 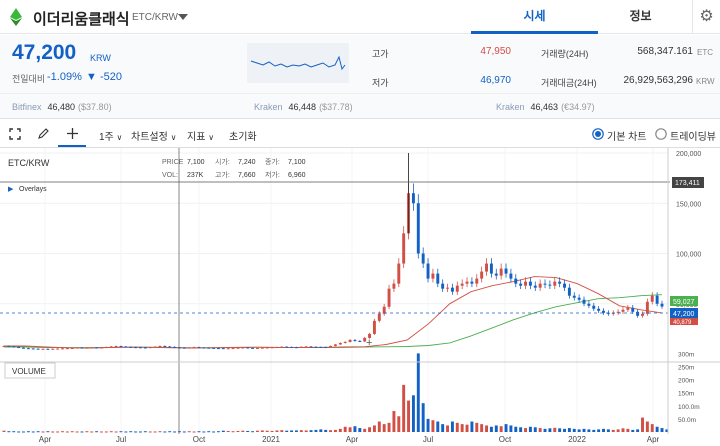 I want to click on time-tick-label: 2022, so click(x=577, y=439).